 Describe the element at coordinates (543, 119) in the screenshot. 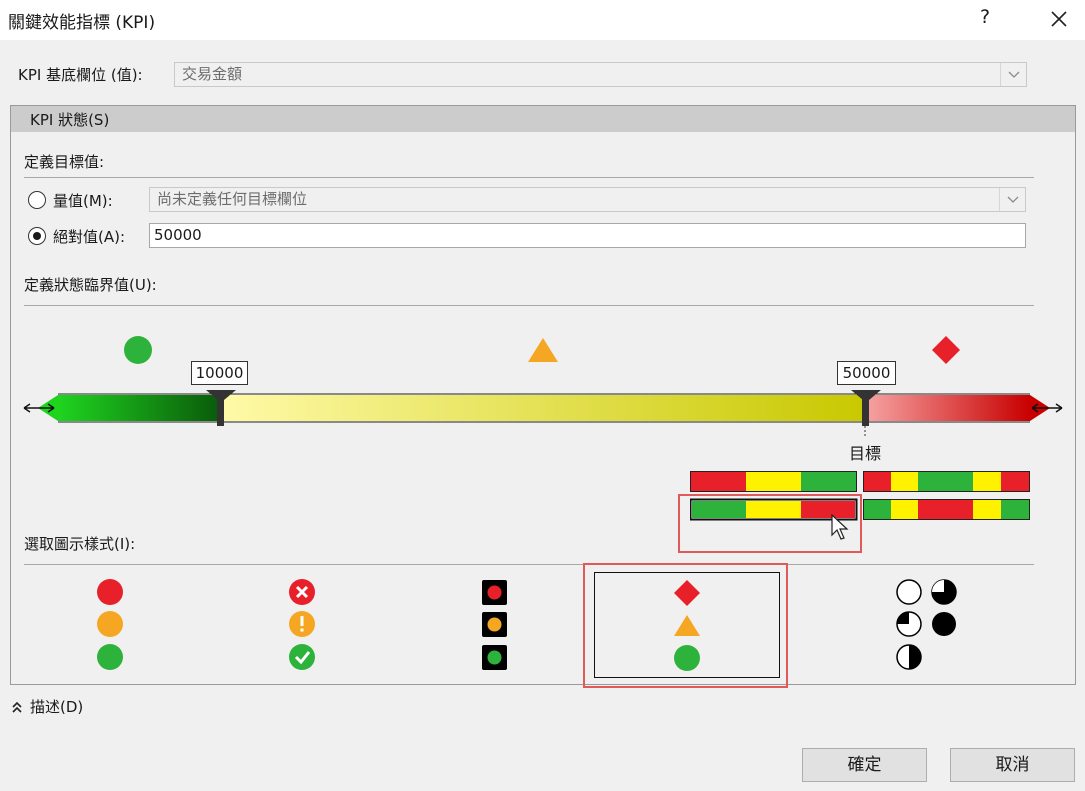

I see `kpi-status-header` at that location.